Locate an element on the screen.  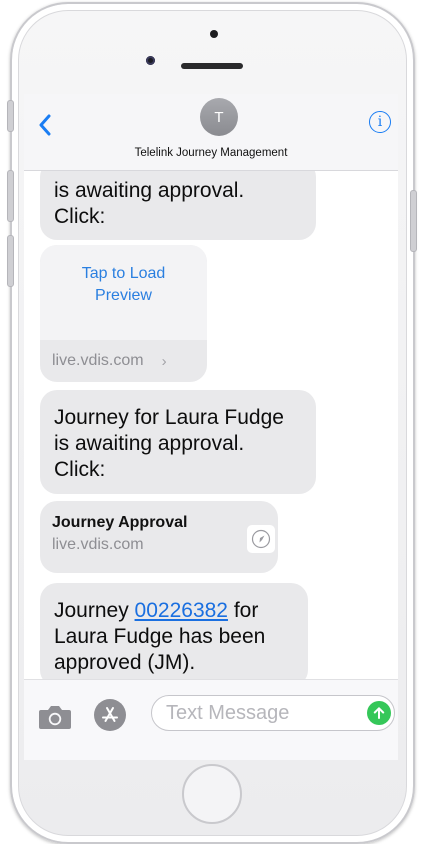
send-button is located at coordinates (379, 713).